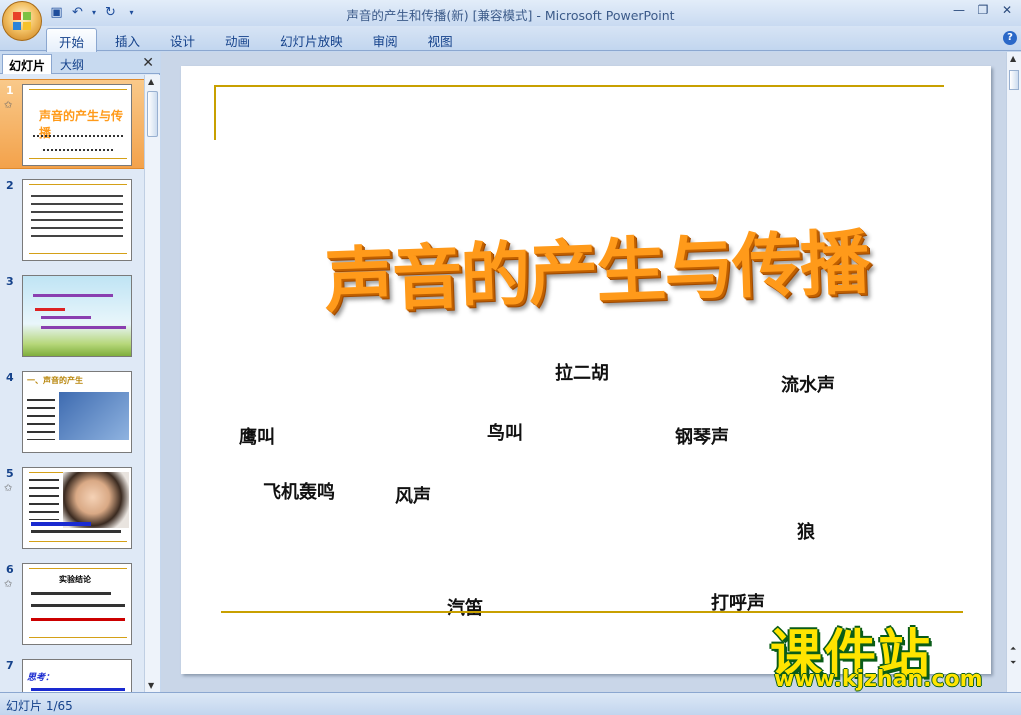 This screenshot has width=1021, height=715. What do you see at coordinates (77, 412) in the screenshot?
I see `thumbnail-preview: 一、声音的产生` at bounding box center [77, 412].